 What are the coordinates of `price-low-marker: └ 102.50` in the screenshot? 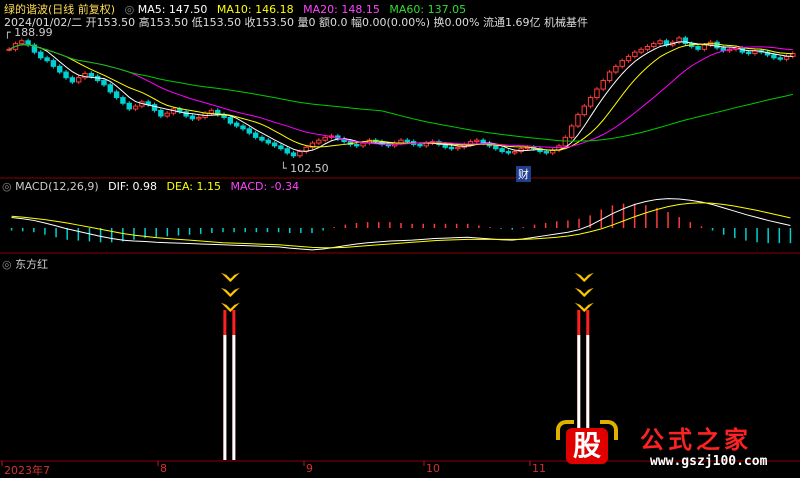 It's located at (304, 168).